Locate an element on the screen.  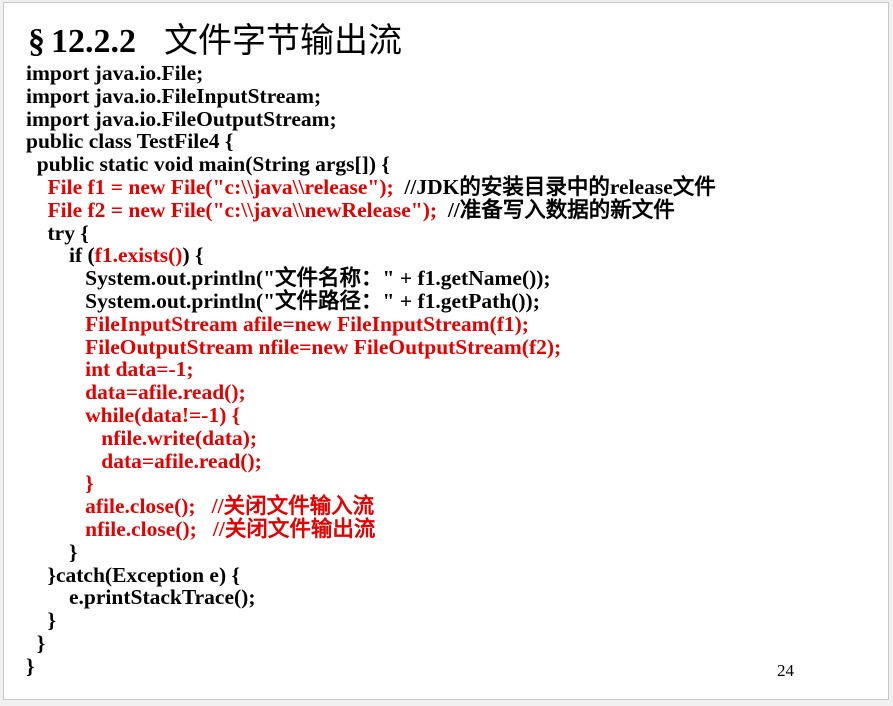
code-segment: import java.io.FileInputStream; is located at coordinates (174, 95).